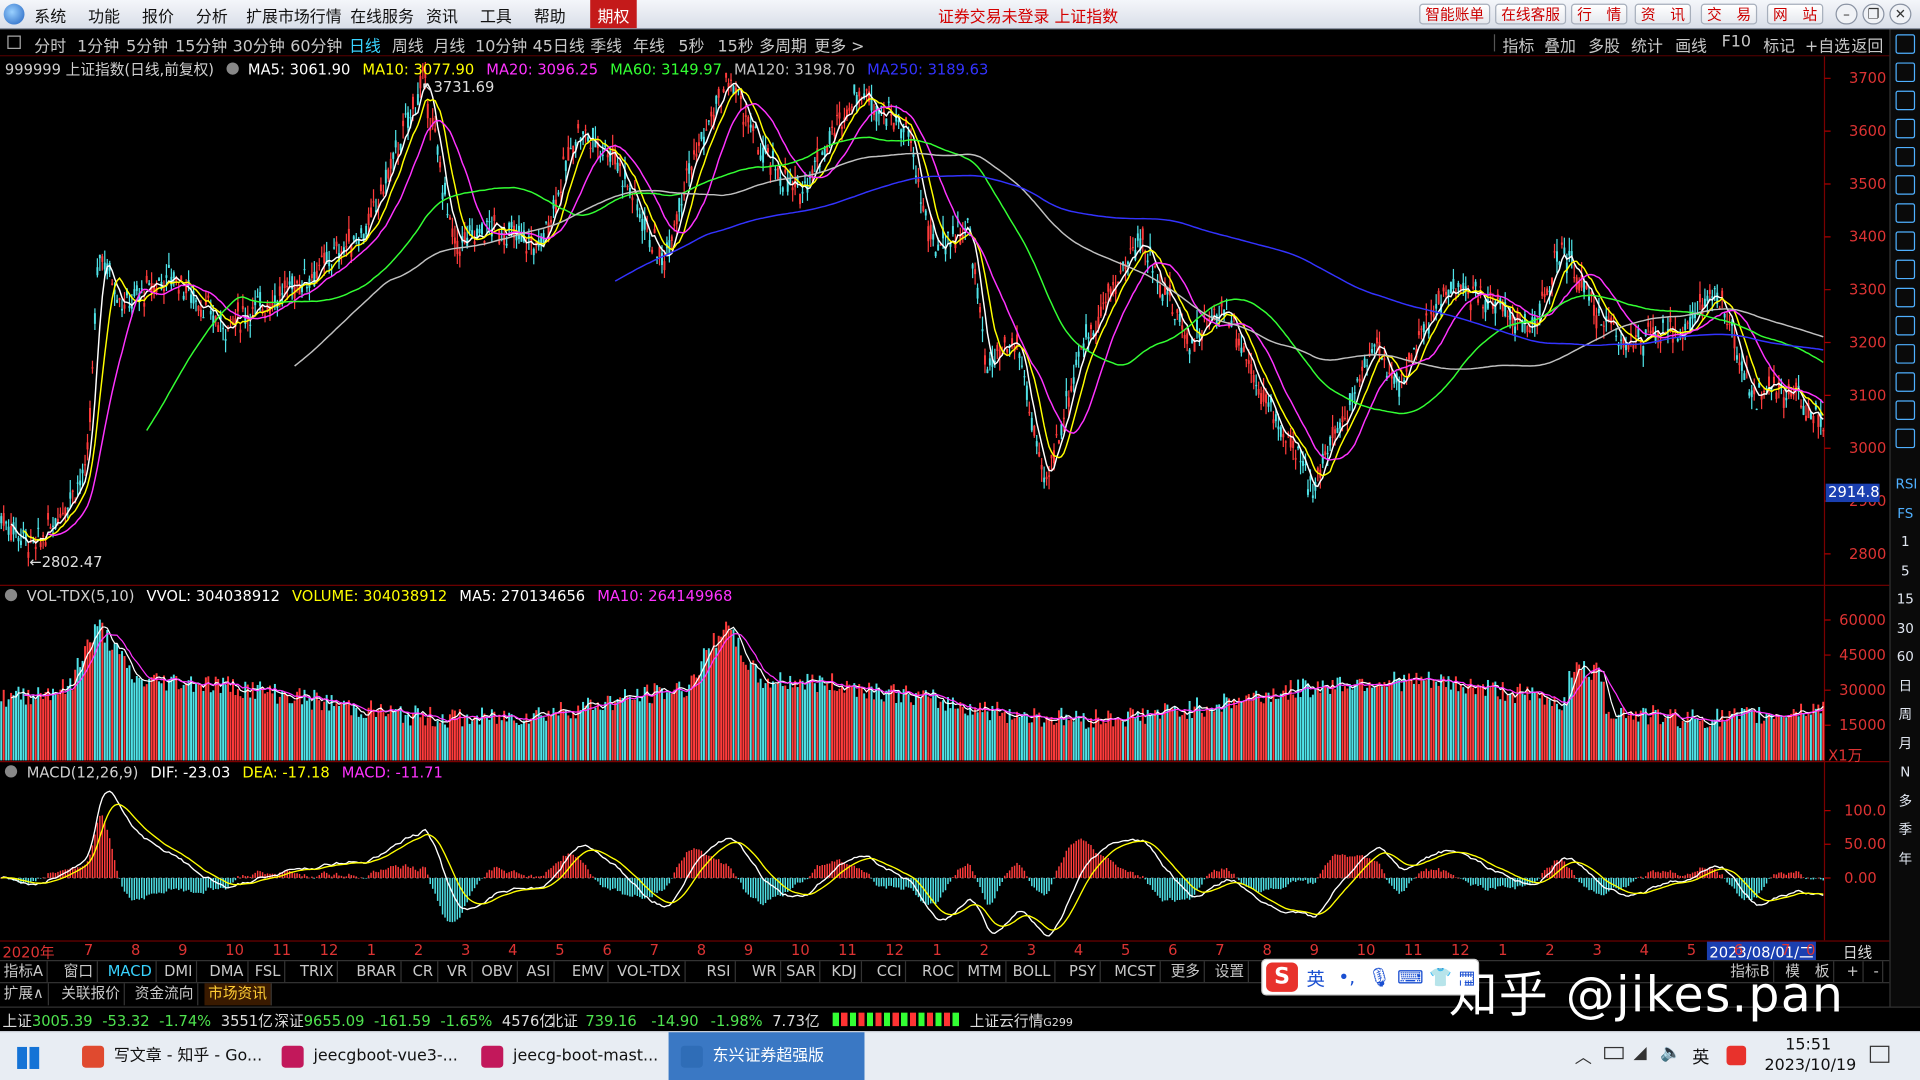 The height and width of the screenshot is (1080, 1920). What do you see at coordinates (442, 15) in the screenshot?
I see `menu-item-news: 资讯` at bounding box center [442, 15].